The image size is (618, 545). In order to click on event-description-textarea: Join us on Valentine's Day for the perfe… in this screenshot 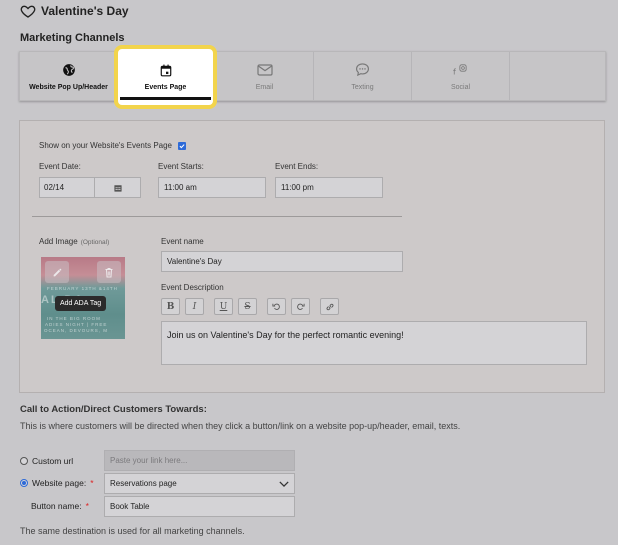, I will do `click(374, 343)`.